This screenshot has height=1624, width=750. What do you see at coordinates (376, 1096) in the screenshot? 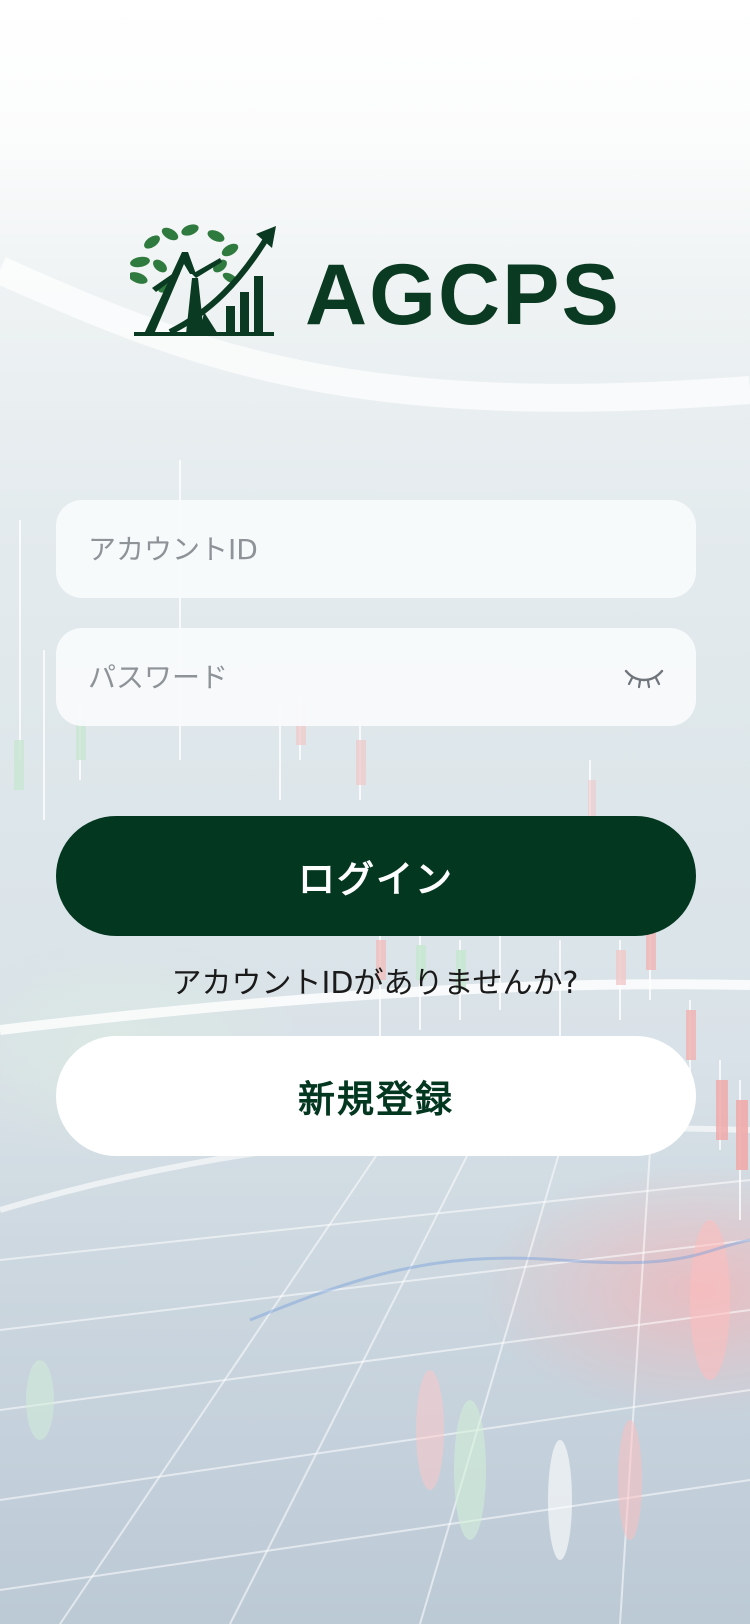
I see `register-button: 新規登録` at bounding box center [376, 1096].